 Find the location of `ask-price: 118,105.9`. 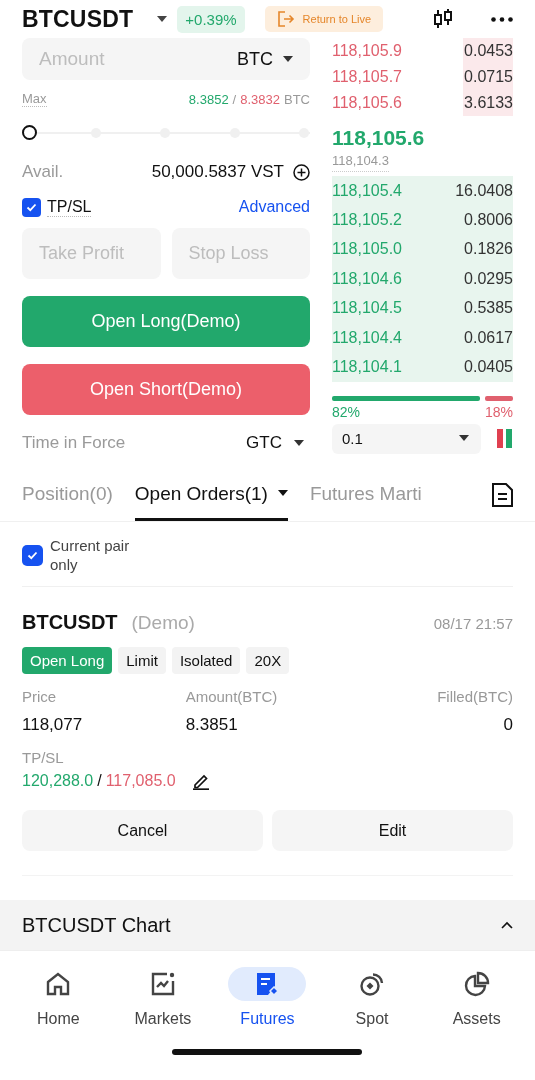

ask-price: 118,105.9 is located at coordinates (367, 51).